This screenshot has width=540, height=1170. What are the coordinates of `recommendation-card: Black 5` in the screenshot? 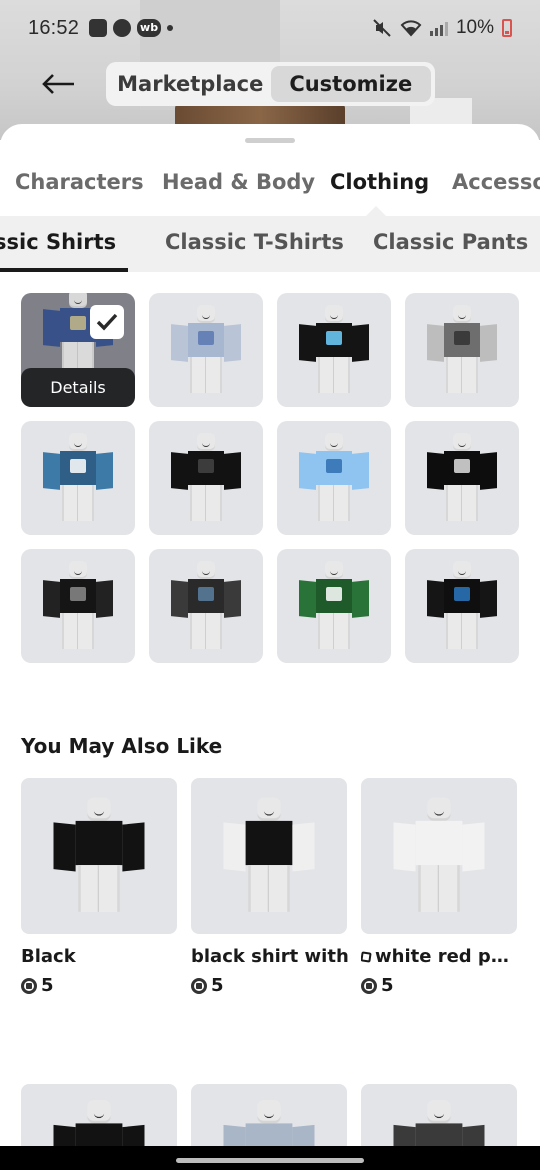 It's located at (99, 887).